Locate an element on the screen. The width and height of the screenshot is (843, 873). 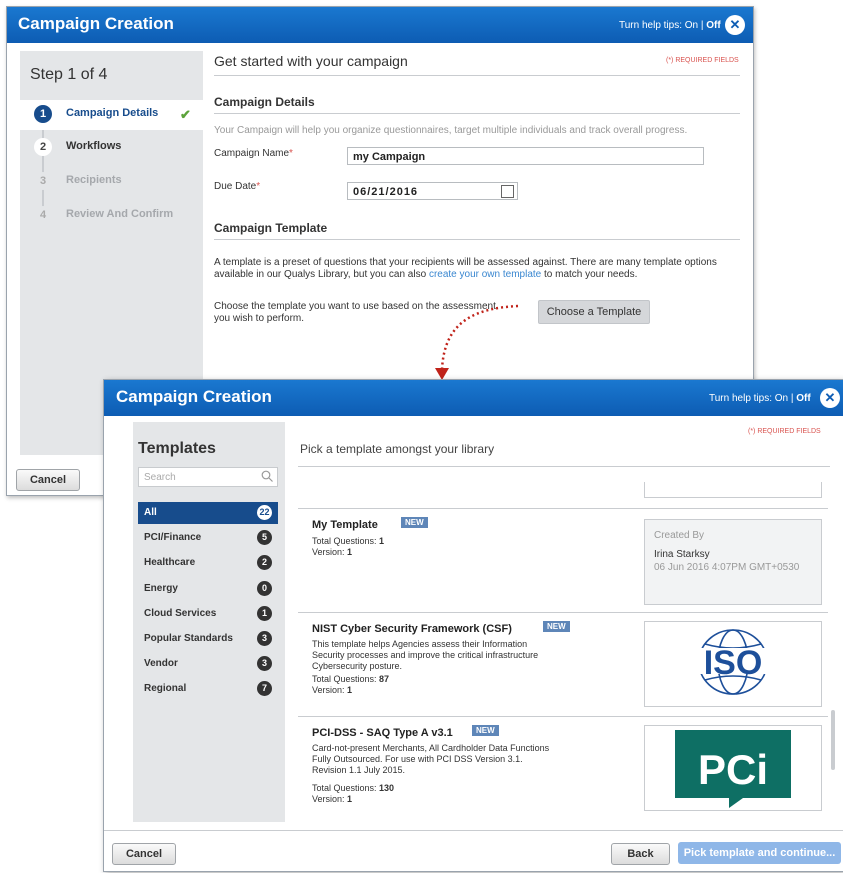
campaign-name-label: Campaign Name* is located at coordinates (253, 153).